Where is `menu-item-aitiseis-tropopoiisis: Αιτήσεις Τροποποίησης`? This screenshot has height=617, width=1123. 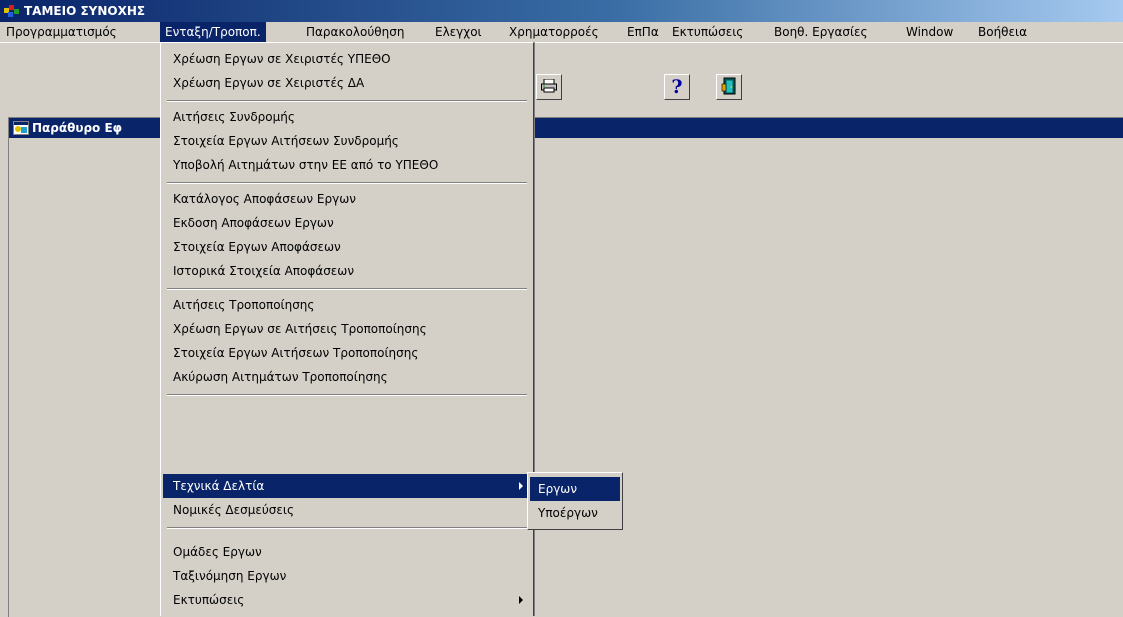 menu-item-aitiseis-tropopoiisis: Αιτήσεις Τροποποίησης is located at coordinates (347, 305).